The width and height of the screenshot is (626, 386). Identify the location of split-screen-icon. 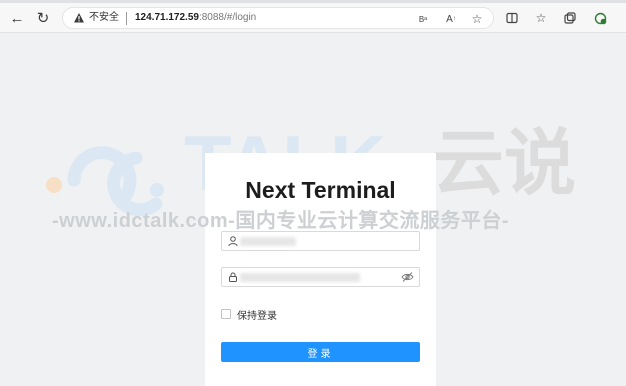
(512, 18).